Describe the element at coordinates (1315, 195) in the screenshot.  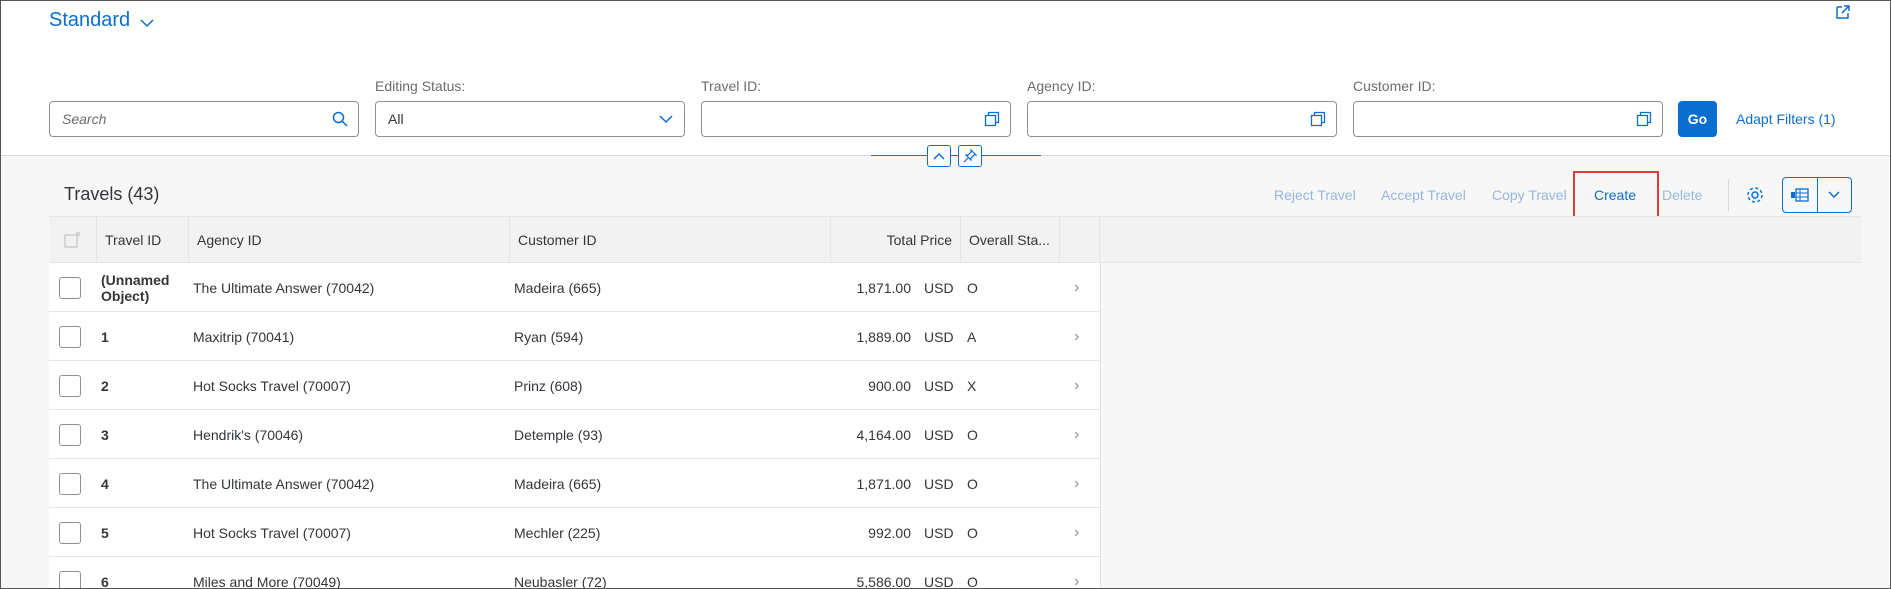
I see `reject-travel-button: Reject Travel` at that location.